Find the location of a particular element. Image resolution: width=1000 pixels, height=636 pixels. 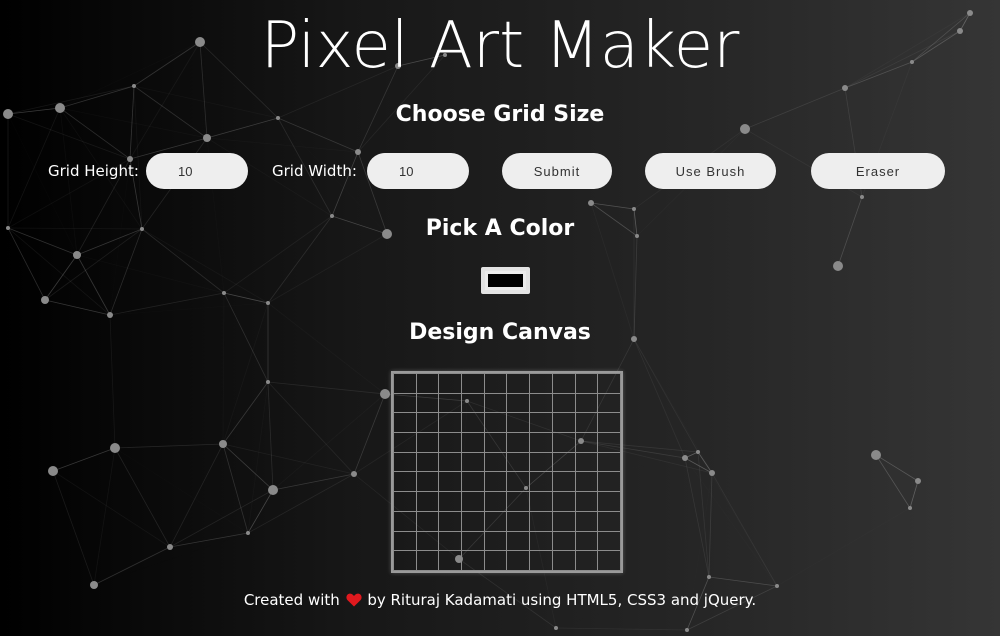

use-brush-button: Use Brush is located at coordinates (710, 171).